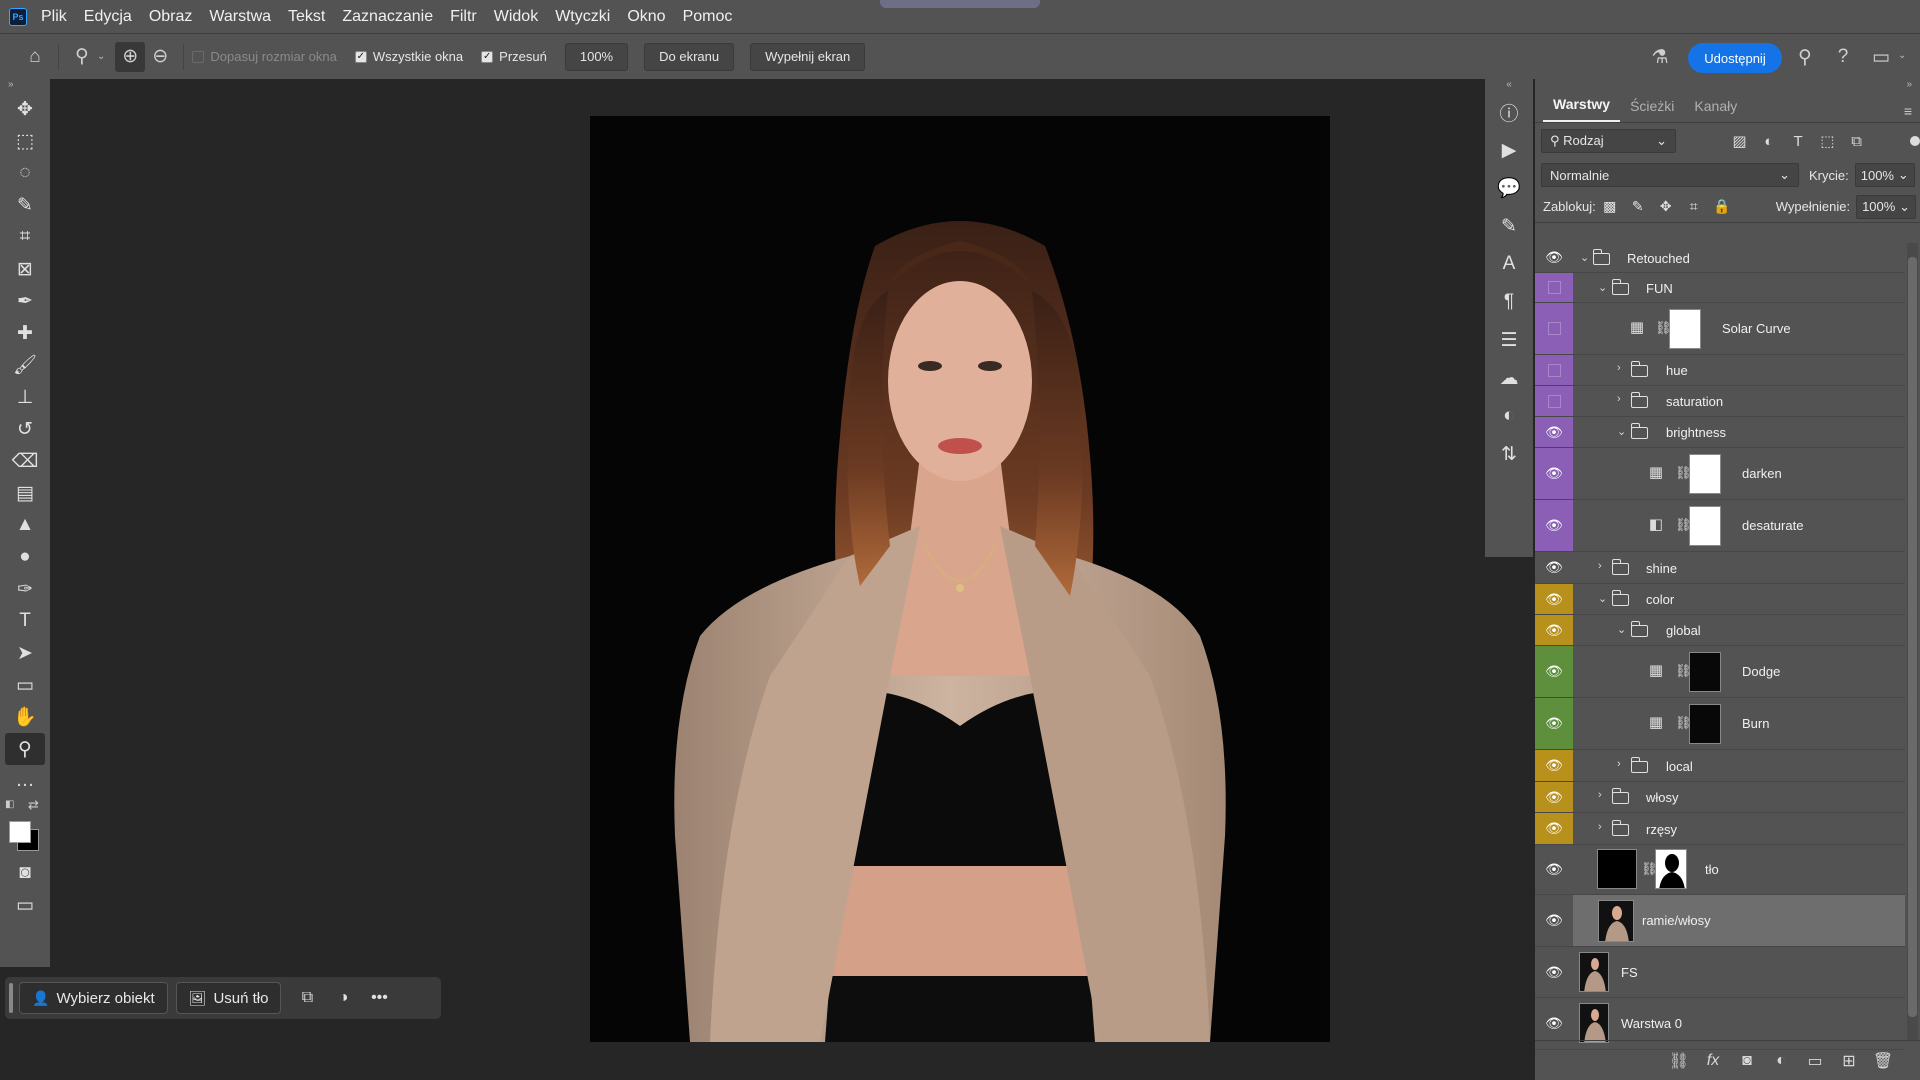  I want to click on lock-transparent-icon: ▩, so click(1610, 206).